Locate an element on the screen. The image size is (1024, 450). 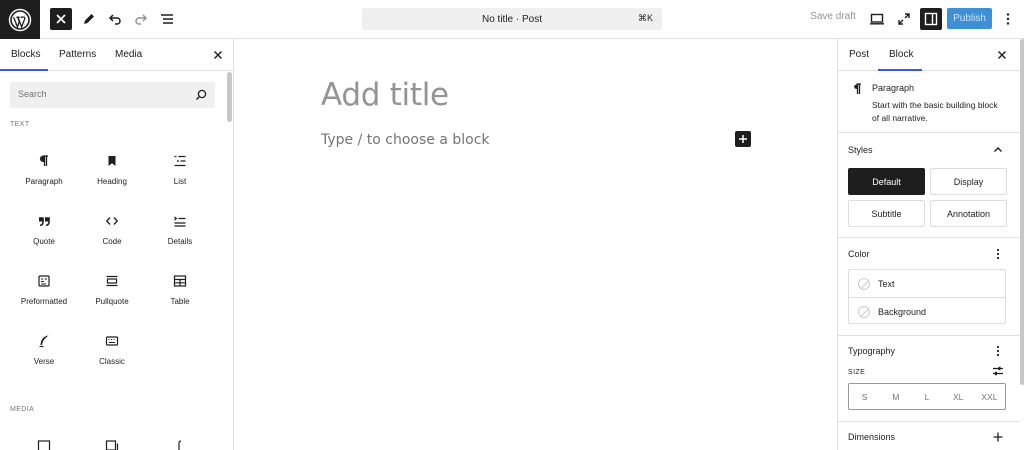
sidebar-scrollbar is located at coordinates (1022, 212).